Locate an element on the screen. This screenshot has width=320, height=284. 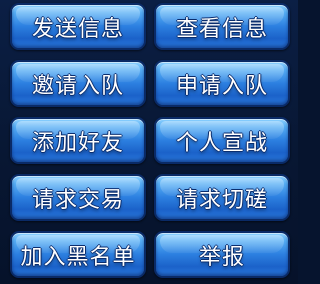
invite-to-team-label: 邀请入队 is located at coordinates (77, 86).